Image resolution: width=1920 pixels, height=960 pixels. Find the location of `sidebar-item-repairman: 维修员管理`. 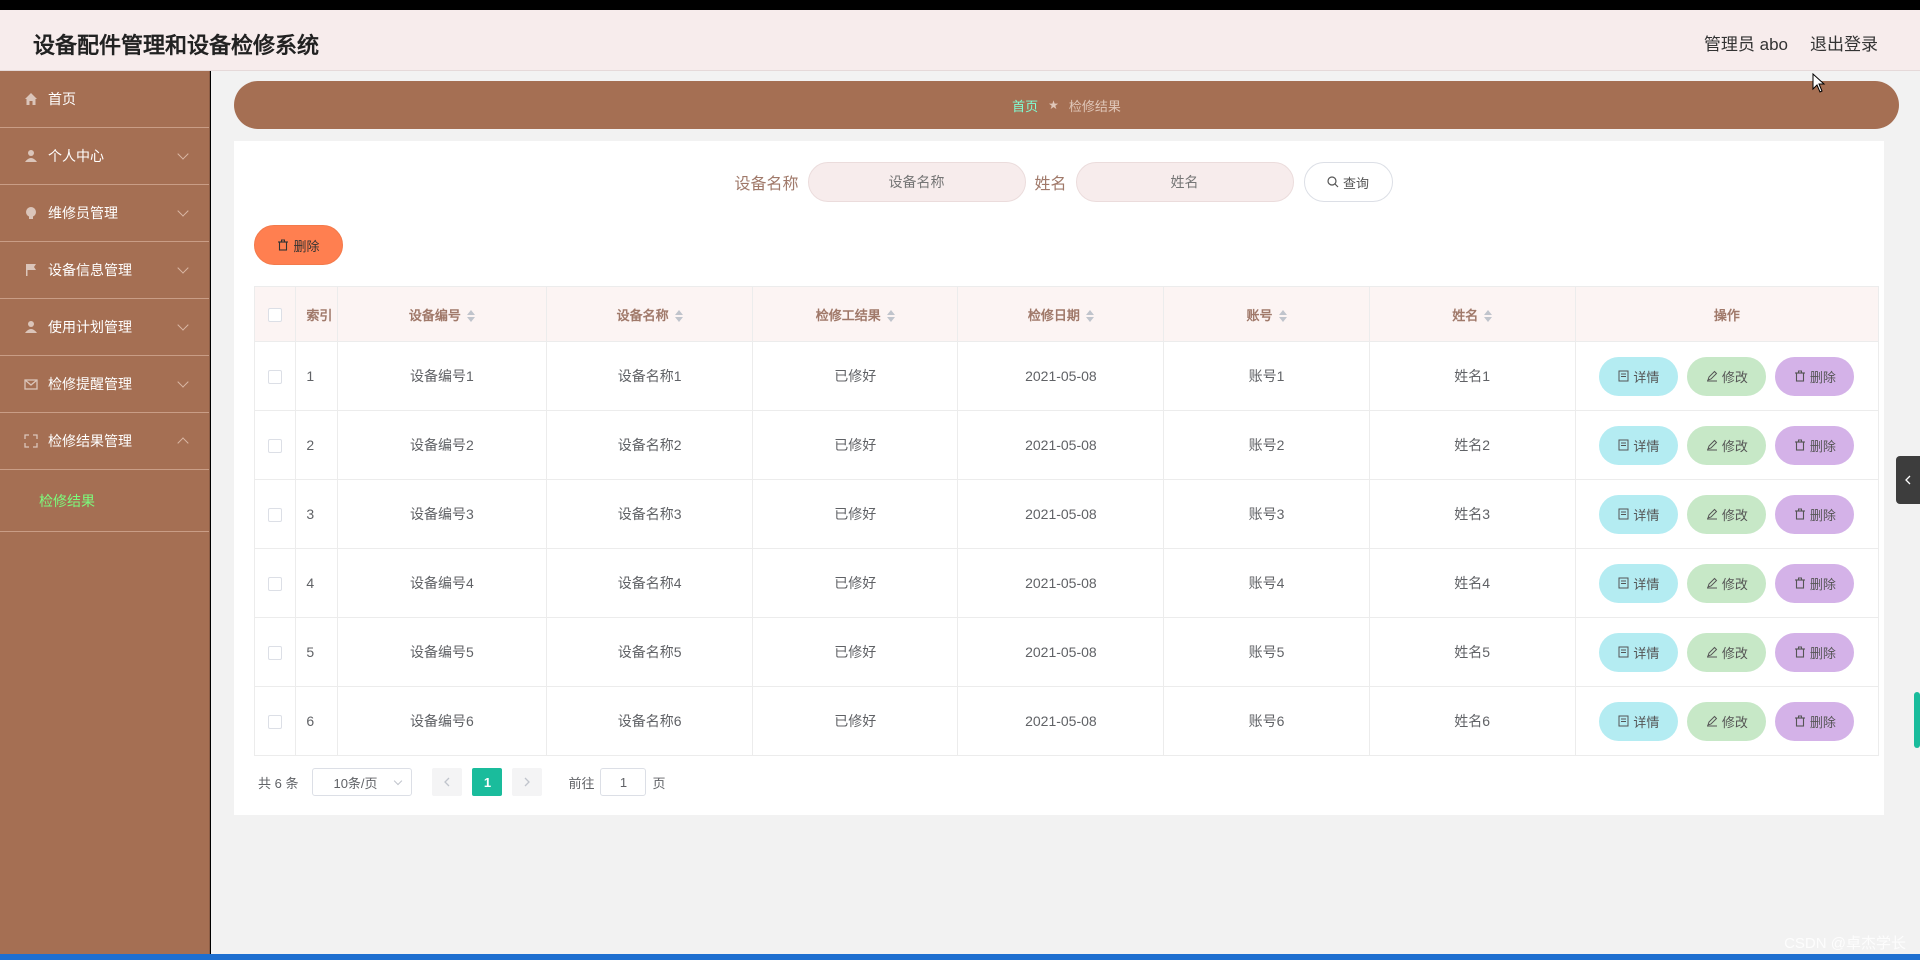

sidebar-item-repairman: 维修员管理 is located at coordinates (104, 213).